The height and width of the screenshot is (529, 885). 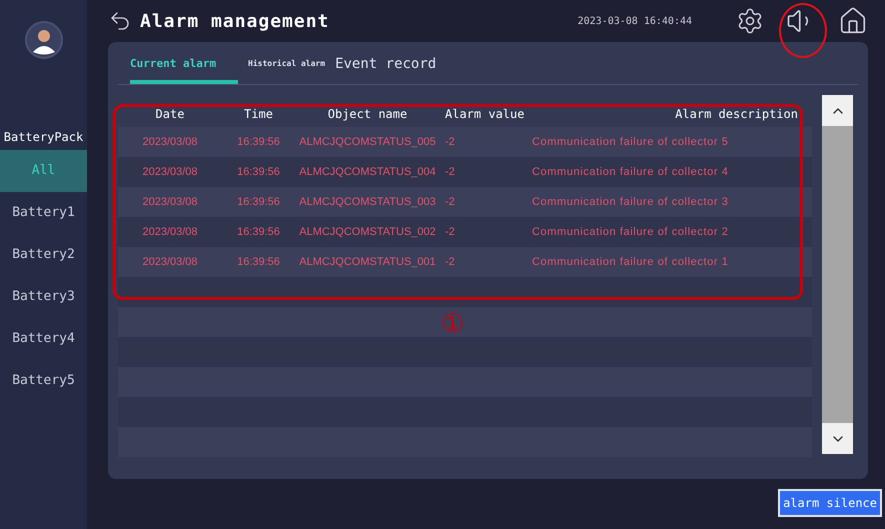 I want to click on scrollbar, so click(x=837, y=274).